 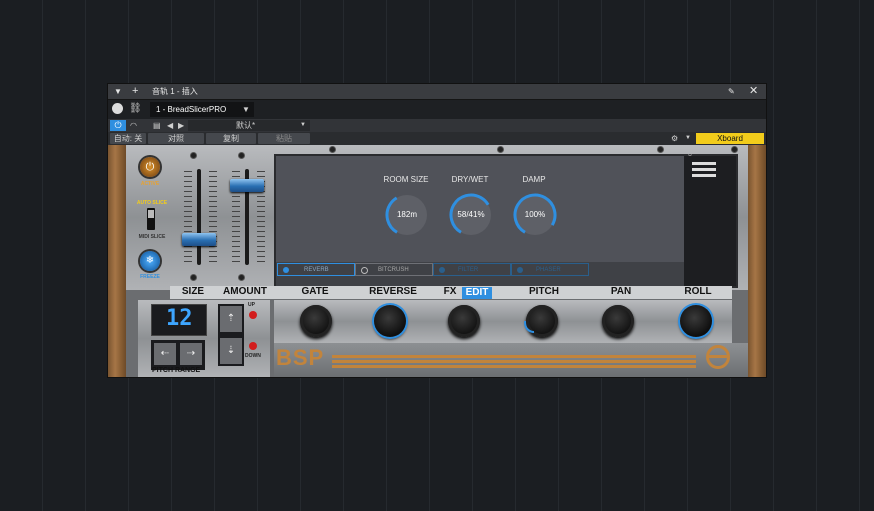 I want to click on auto-slice-switch, so click(x=151, y=219).